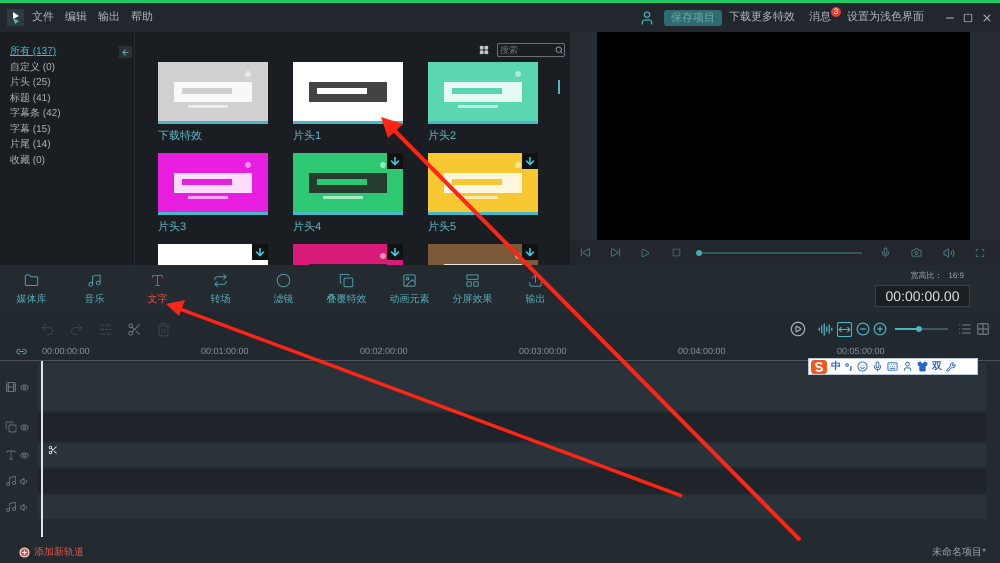  Describe the element at coordinates (220, 290) in the screenshot. I see `tab: 转场` at that location.